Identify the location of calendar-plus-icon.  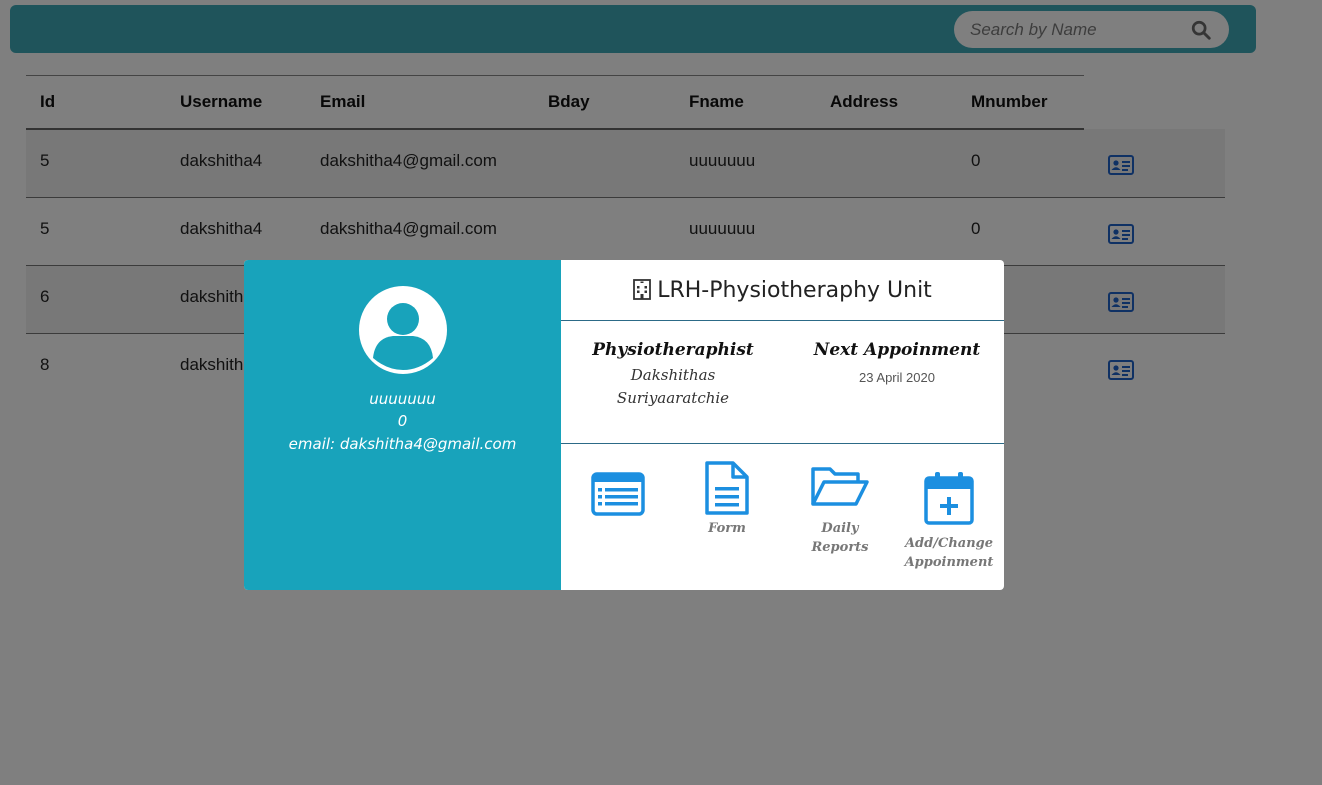
(949, 498).